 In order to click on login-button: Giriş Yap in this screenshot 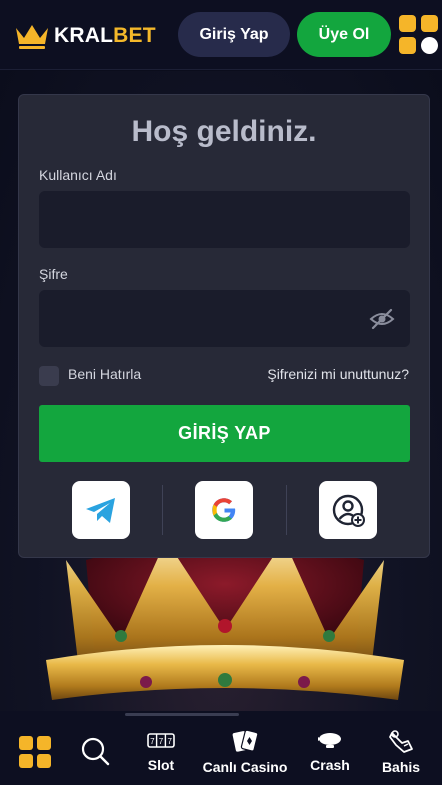, I will do `click(234, 34)`.